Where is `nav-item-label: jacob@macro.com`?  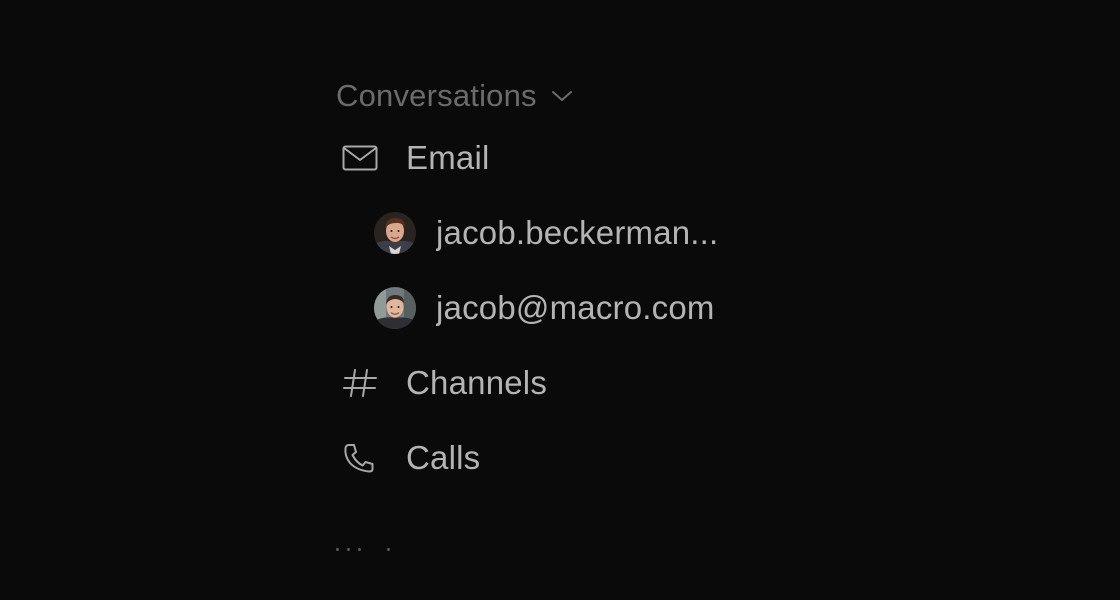
nav-item-label: jacob@macro.com is located at coordinates (575, 307).